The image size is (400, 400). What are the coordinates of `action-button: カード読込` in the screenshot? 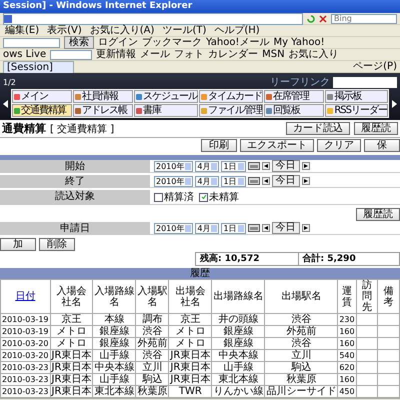 It's located at (318, 128).